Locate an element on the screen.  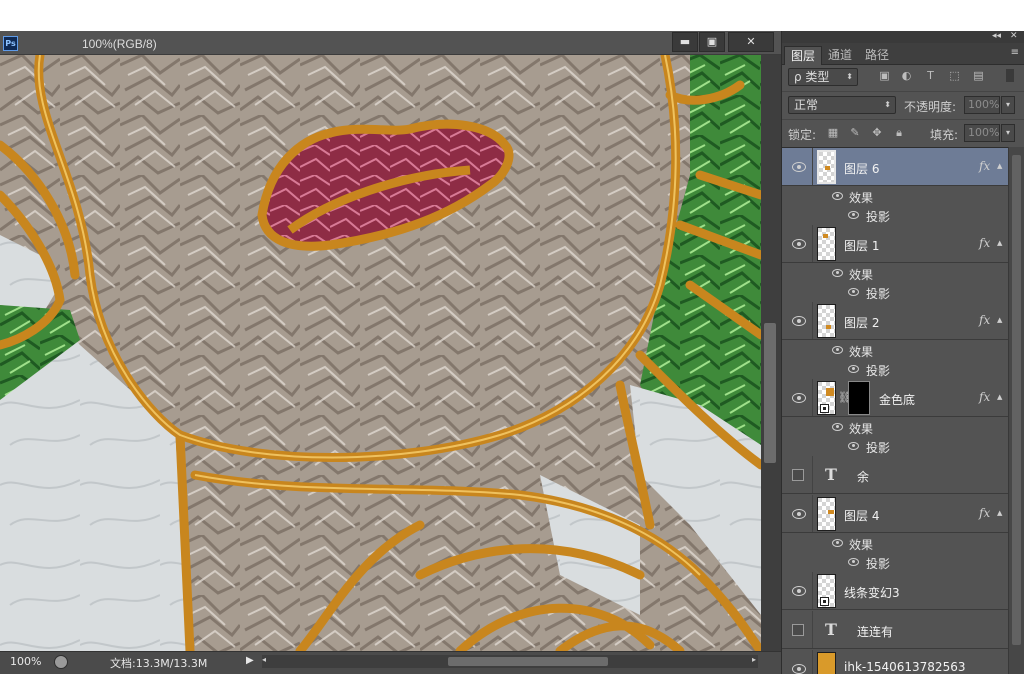
filter-adjustment-icon: ◐ is located at coordinates (906, 75).